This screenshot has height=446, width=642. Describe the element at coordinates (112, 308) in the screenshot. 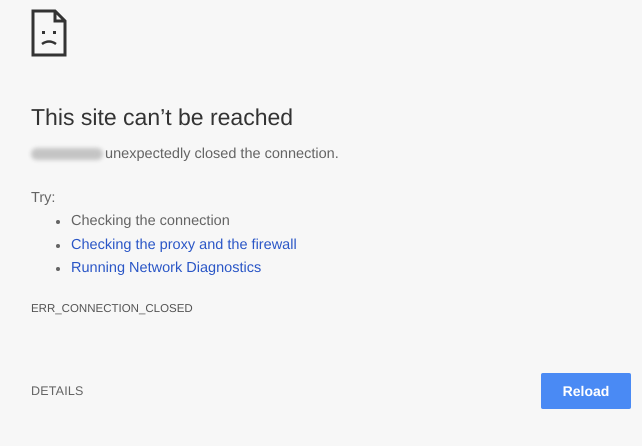

I see `error-code: ERR_CONNECTION_CLOSED` at that location.